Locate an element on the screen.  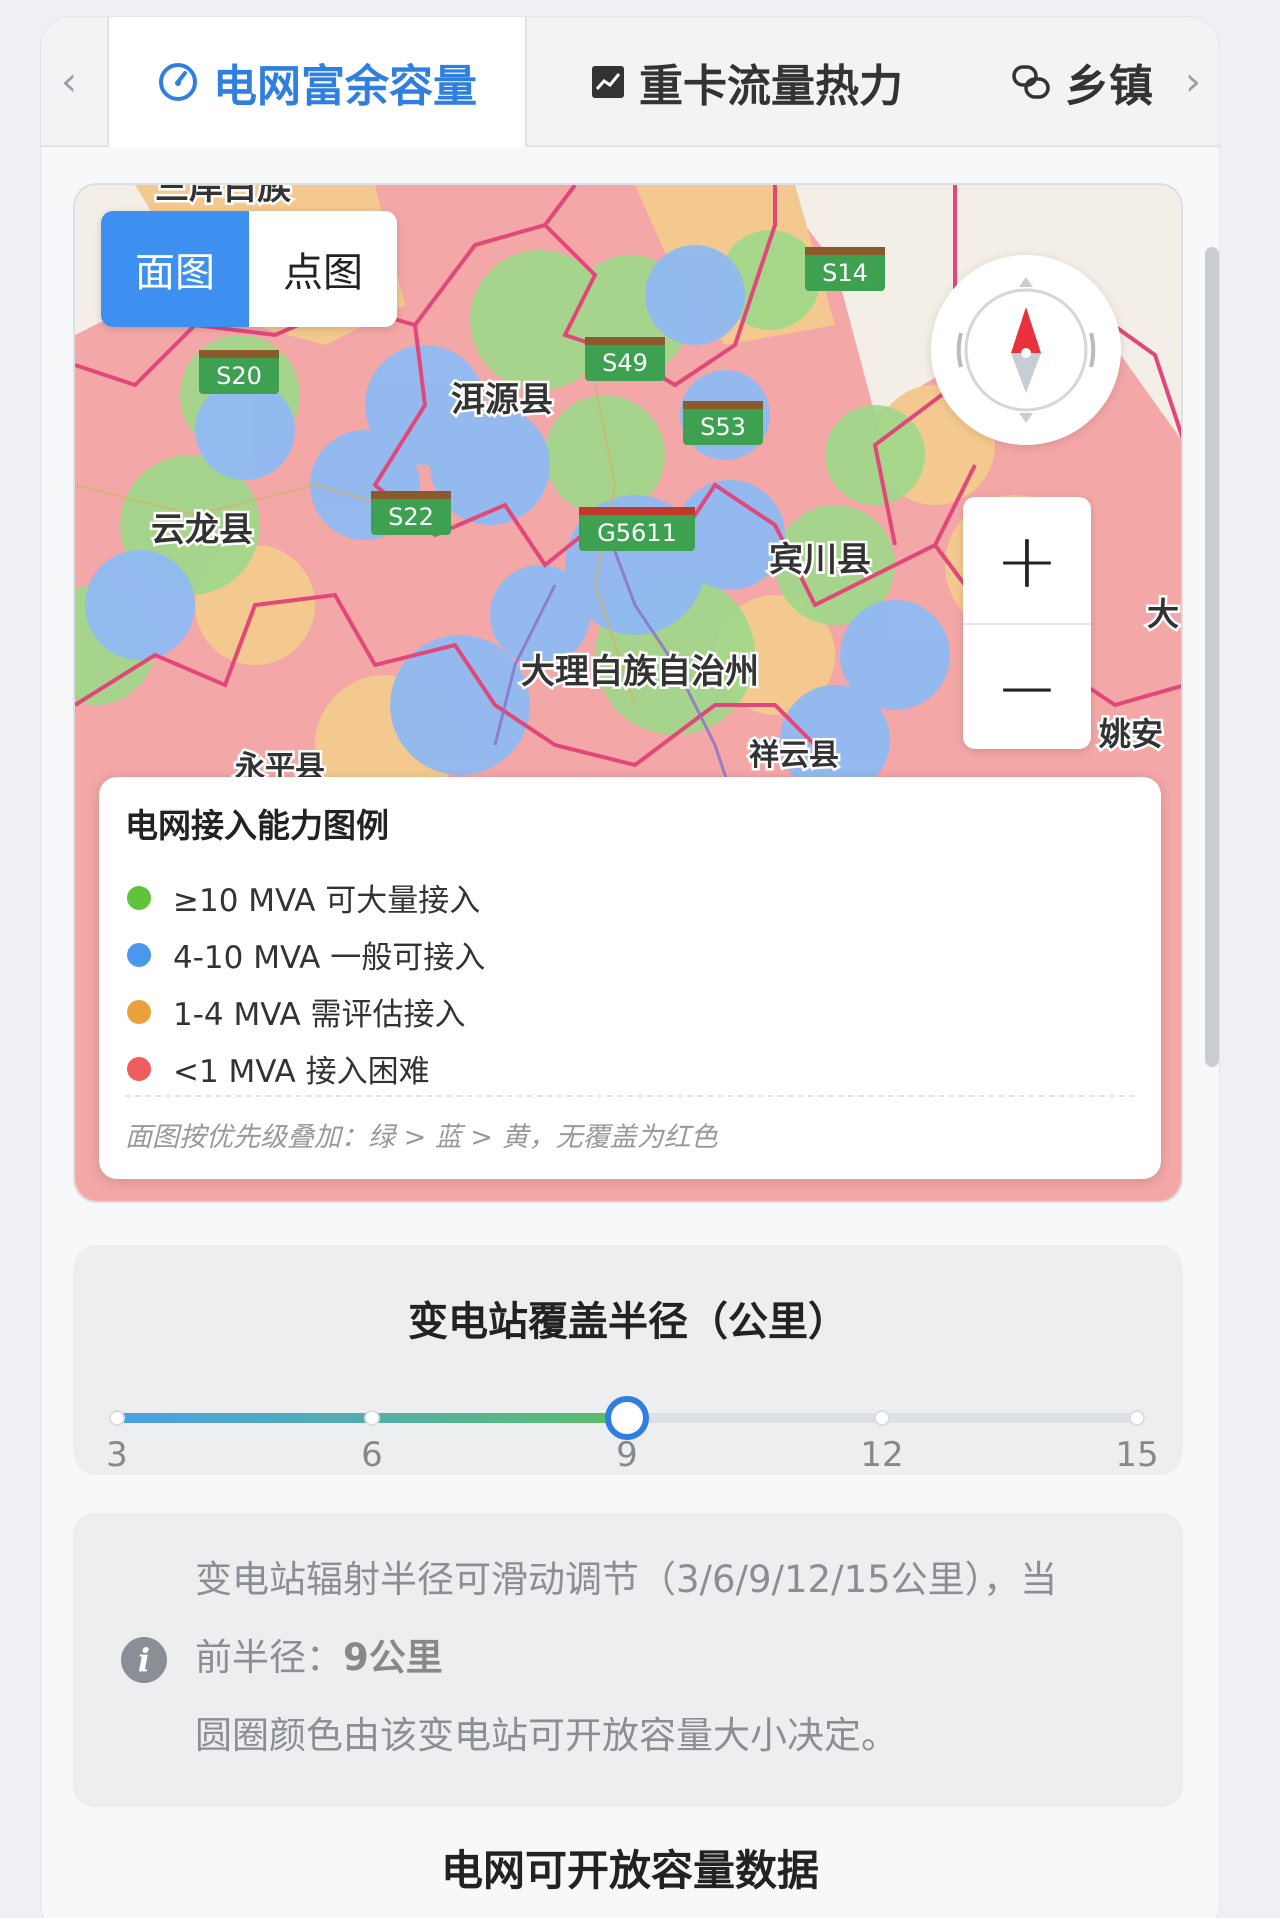
legend-item: 4-10 MVA 一般可接入 is located at coordinates (630, 954).